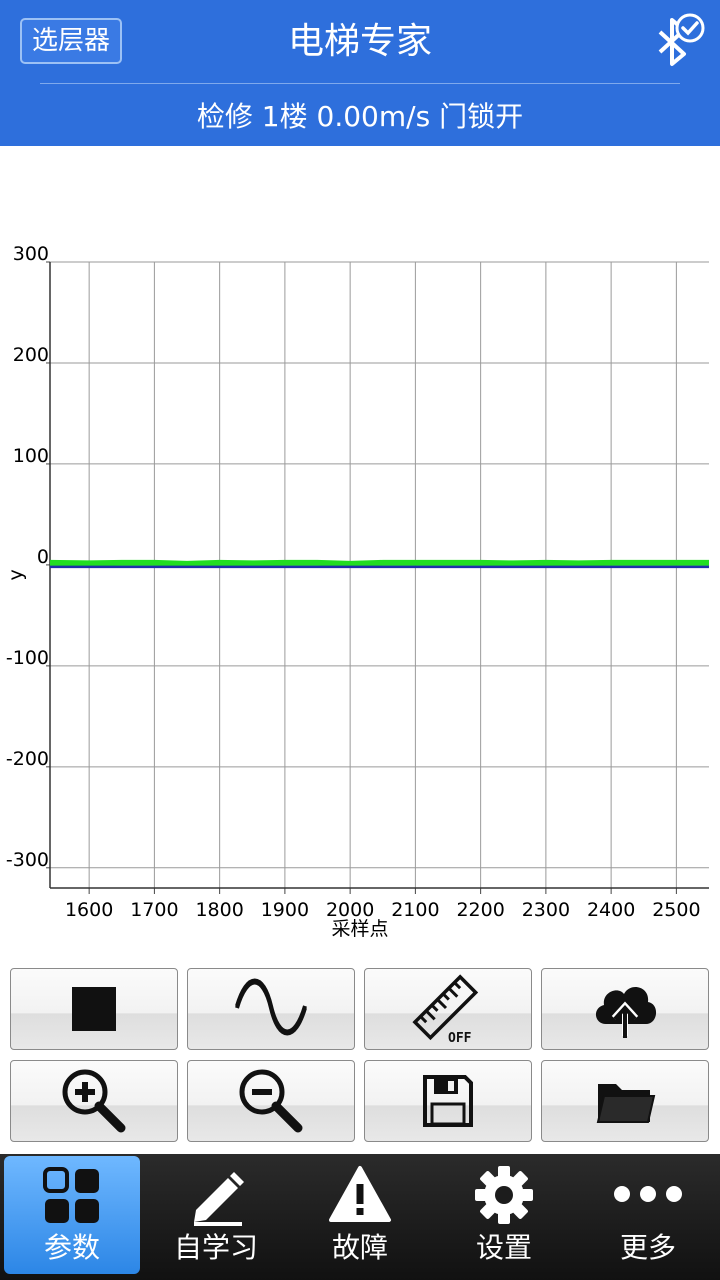  What do you see at coordinates (360, 73) in the screenshot?
I see `app-header: 选层器 电梯专家 检修 1楼 0.00m/s 门锁开` at bounding box center [360, 73].